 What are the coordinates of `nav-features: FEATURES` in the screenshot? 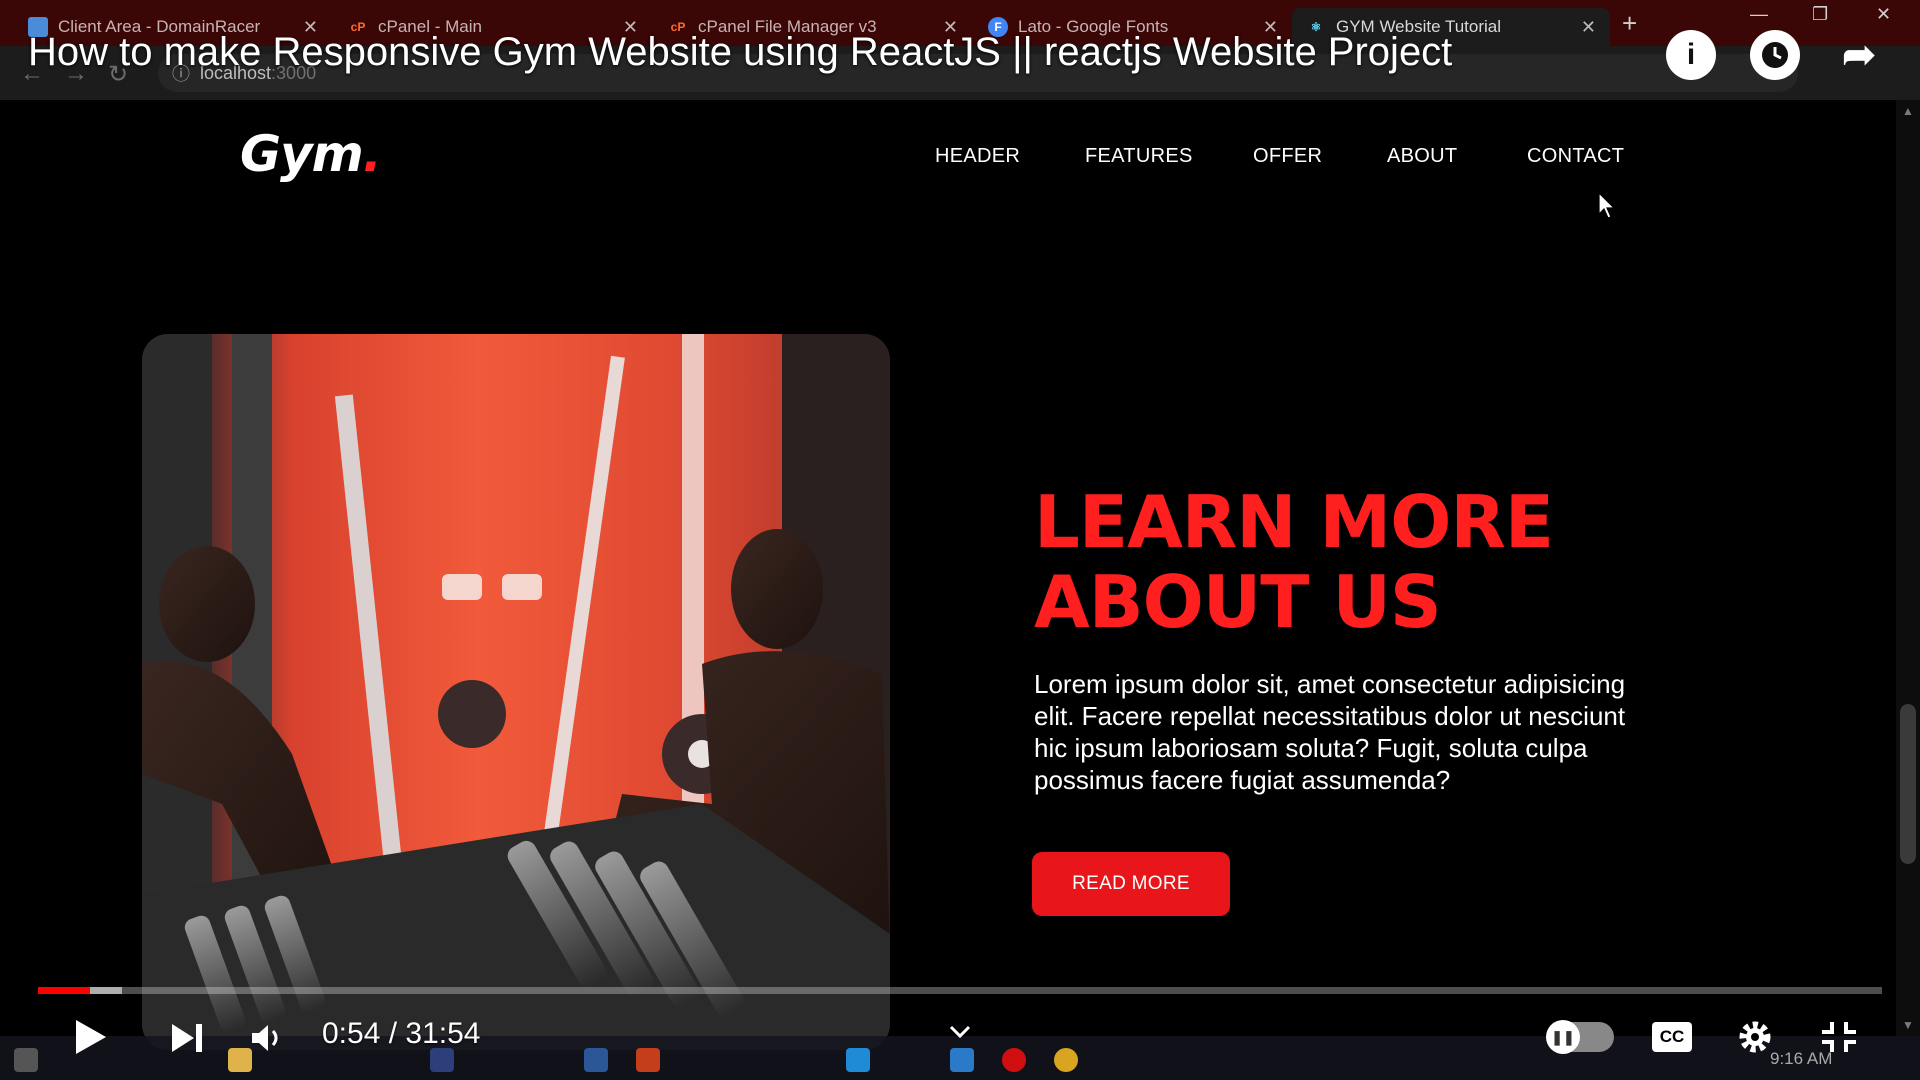 It's located at (1139, 156).